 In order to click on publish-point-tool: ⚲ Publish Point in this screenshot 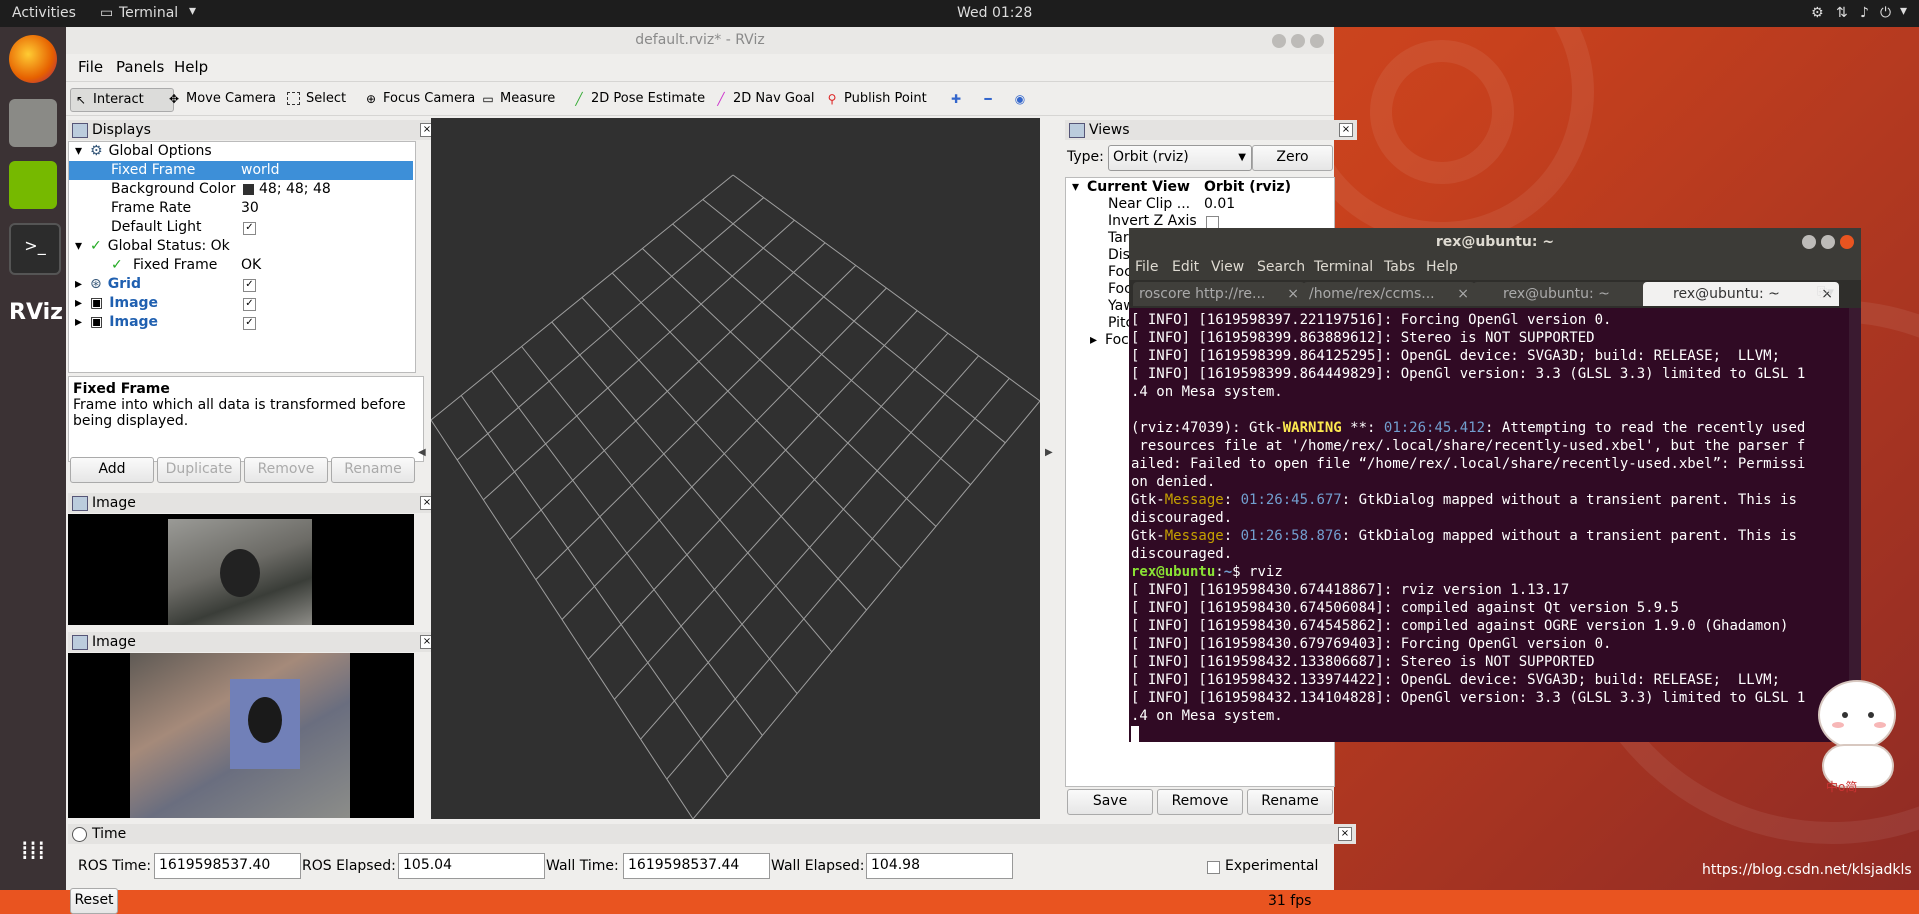, I will do `click(874, 99)`.